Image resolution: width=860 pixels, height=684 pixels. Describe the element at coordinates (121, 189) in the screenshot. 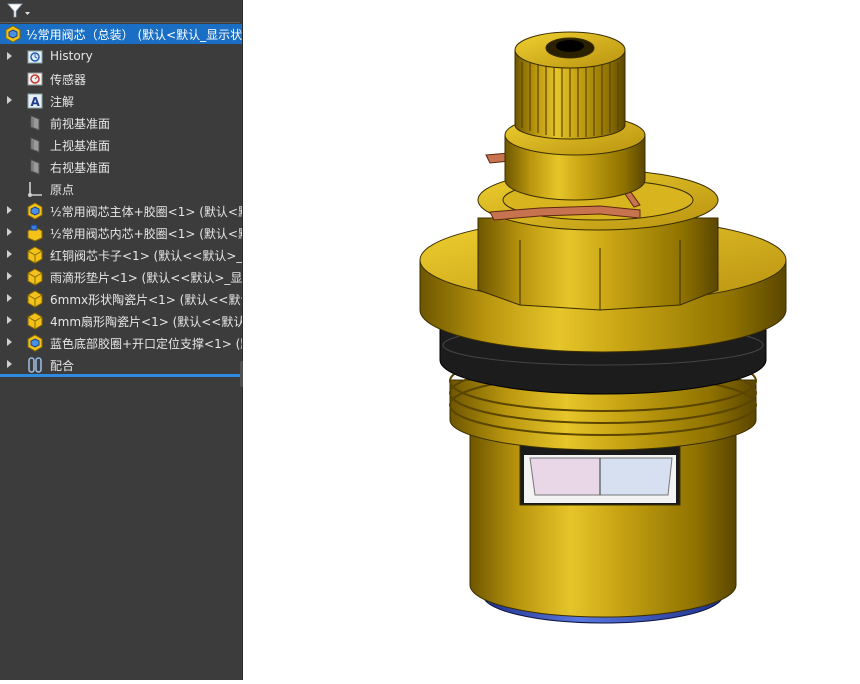

I see `tree-item-origin: 原点` at that location.